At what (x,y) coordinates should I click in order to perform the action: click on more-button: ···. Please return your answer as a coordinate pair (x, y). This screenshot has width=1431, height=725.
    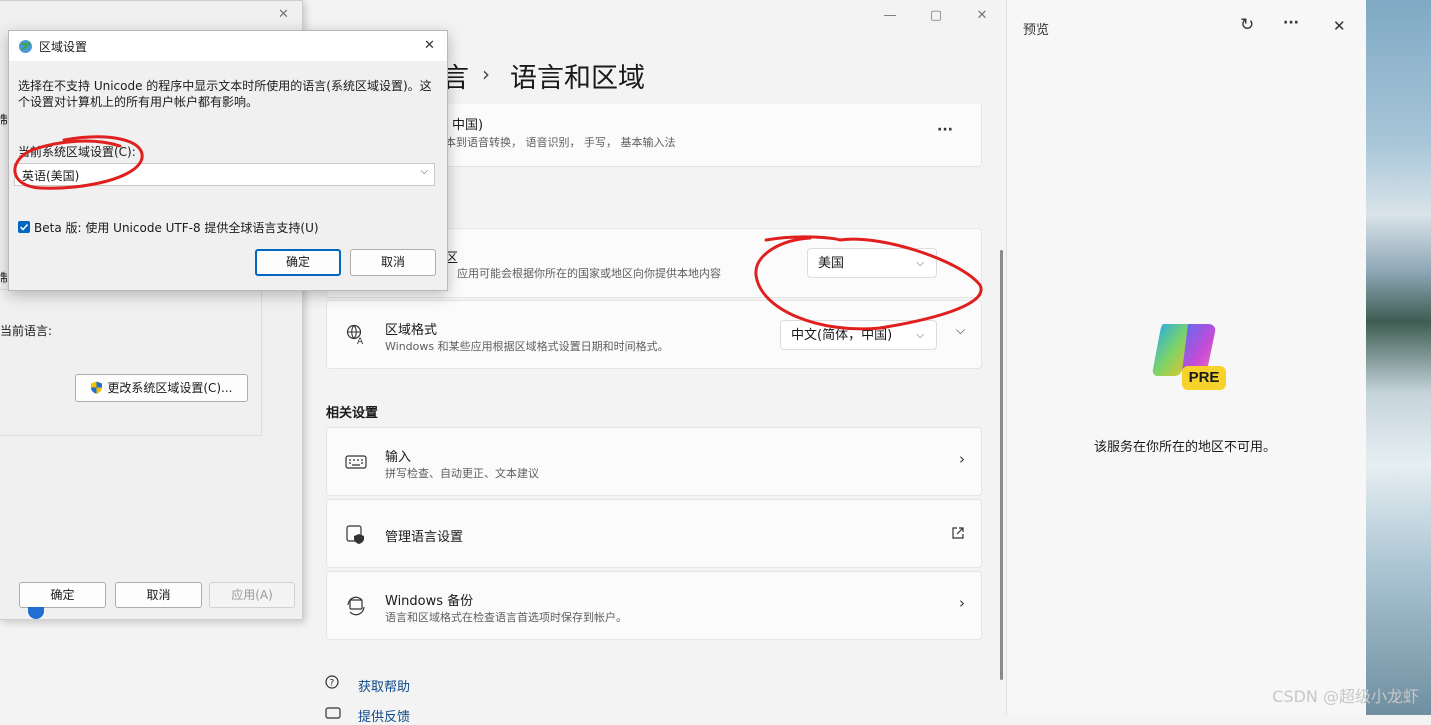
    Looking at the image, I should click on (1291, 23).